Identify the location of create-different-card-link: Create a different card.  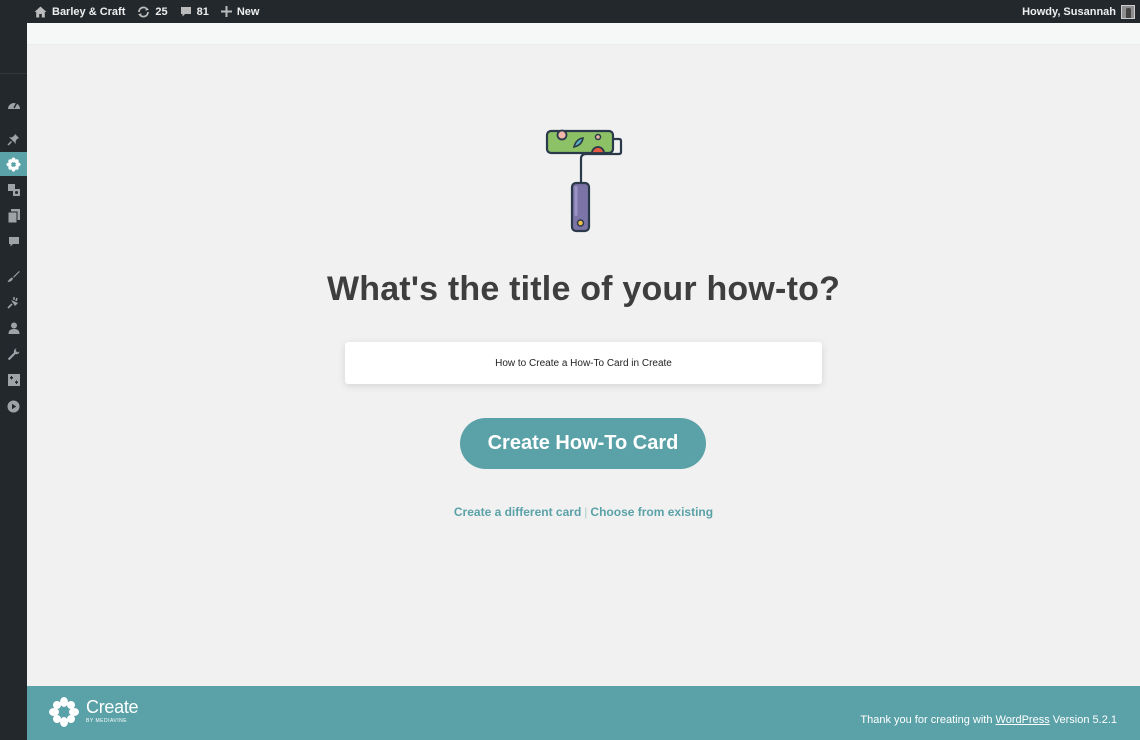
(517, 512).